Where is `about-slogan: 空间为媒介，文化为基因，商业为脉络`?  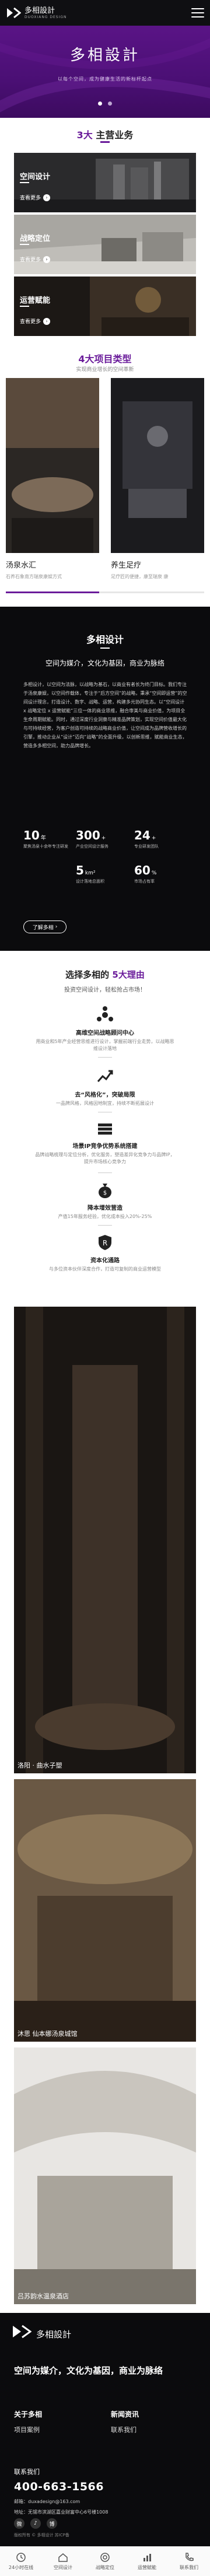
about-slogan: 空间为媒介，文化为基因，商业为脉络 is located at coordinates (104, 663).